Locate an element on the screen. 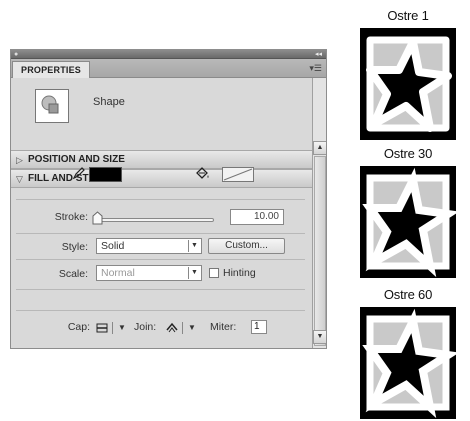 The image size is (470, 421). section-position-and-size: ▷ POSITION AND SIZE is located at coordinates (161, 159).